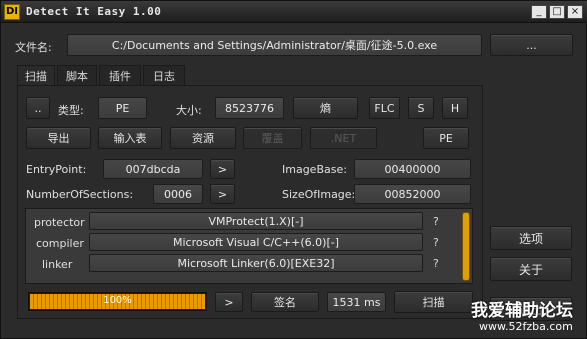  What do you see at coordinates (343, 138) in the screenshot?
I see `net-button: .NET` at bounding box center [343, 138].